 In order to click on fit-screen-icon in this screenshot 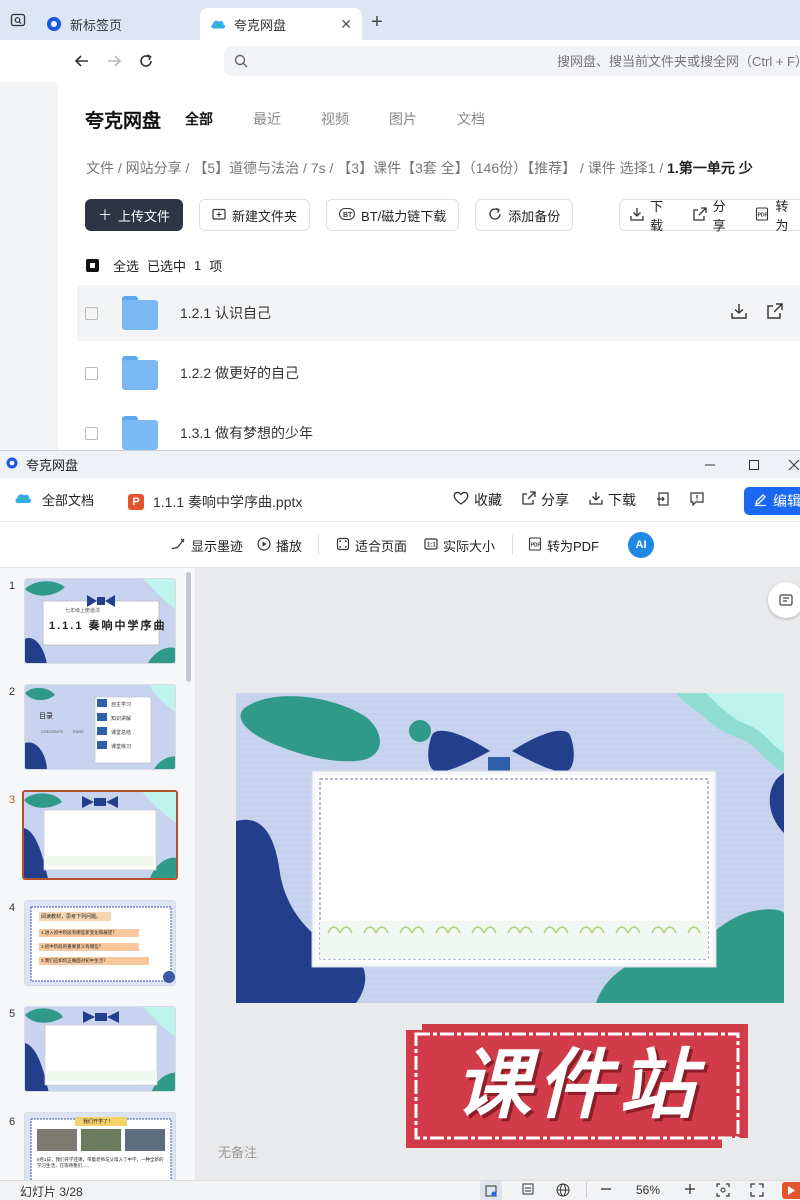, I will do `click(723, 1191)`.